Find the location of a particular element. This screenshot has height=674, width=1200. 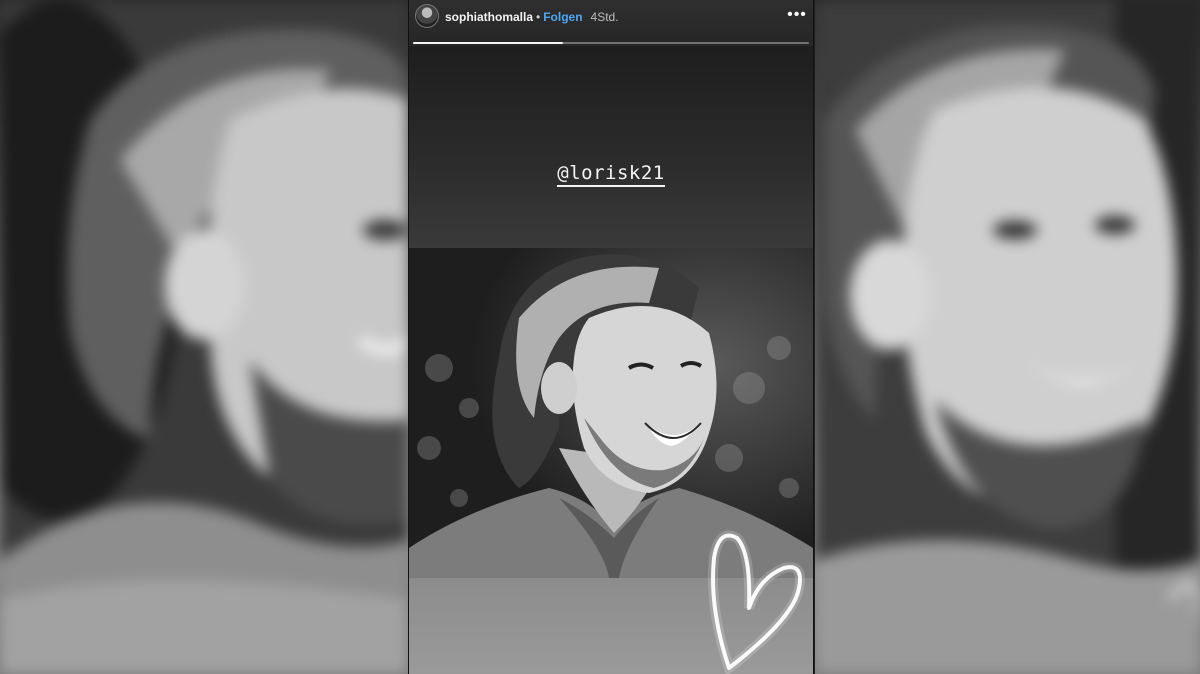

follow-button: Folgen is located at coordinates (562, 17).